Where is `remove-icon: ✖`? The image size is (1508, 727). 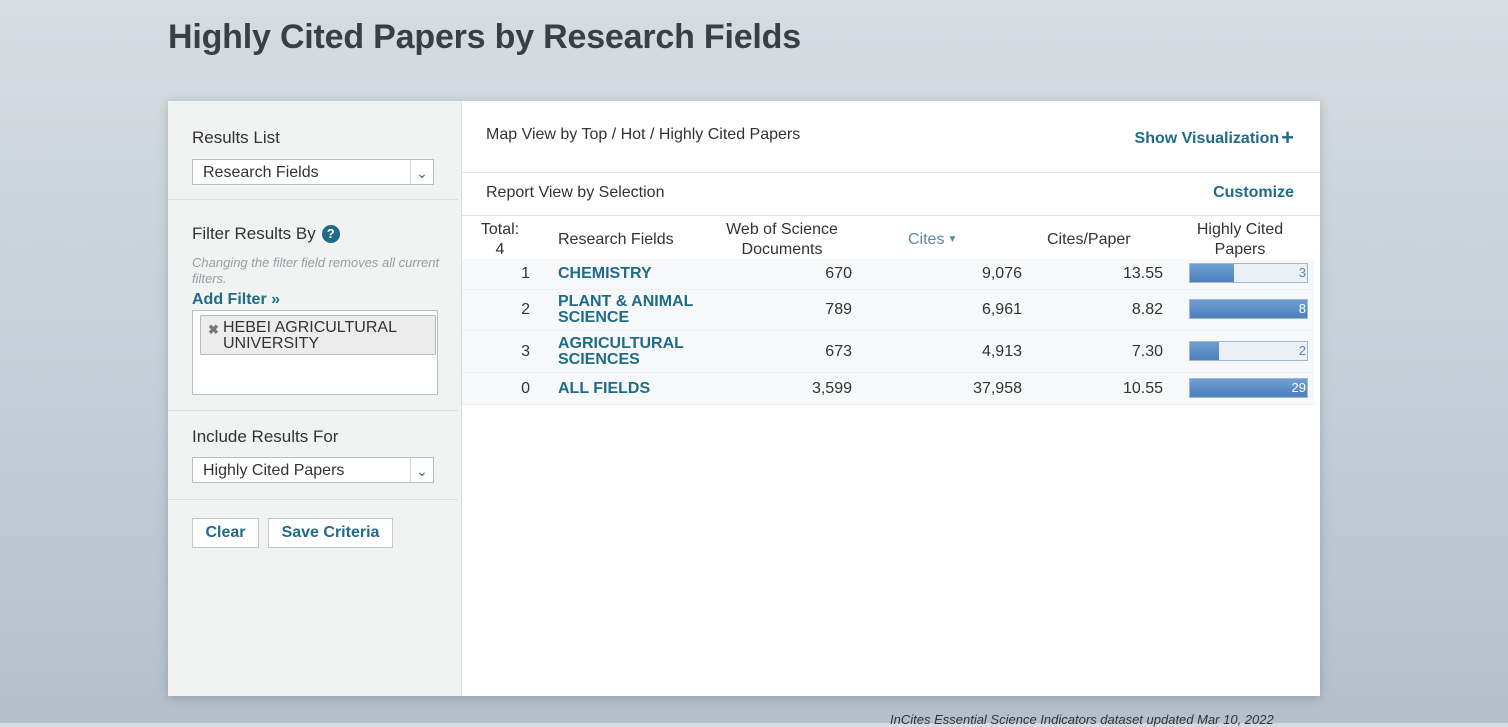
remove-icon: ✖ is located at coordinates (213, 330).